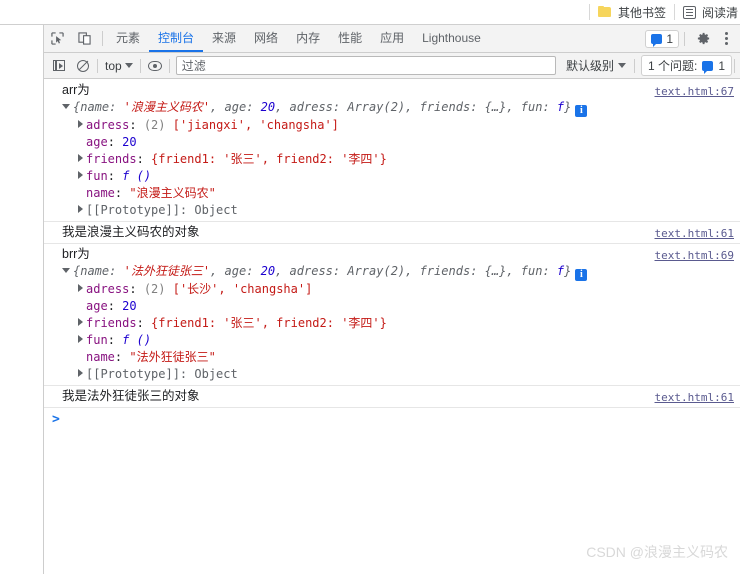  I want to click on source-link-2: text.html:61, so click(694, 233).